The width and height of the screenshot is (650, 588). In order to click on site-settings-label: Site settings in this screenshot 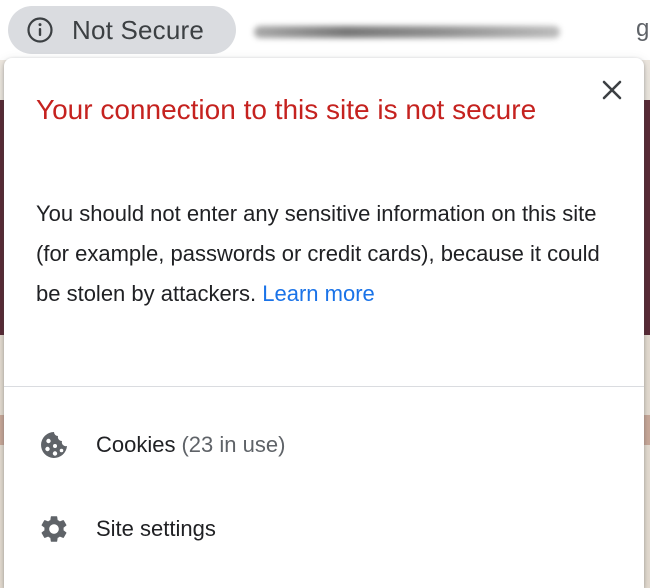, I will do `click(156, 528)`.